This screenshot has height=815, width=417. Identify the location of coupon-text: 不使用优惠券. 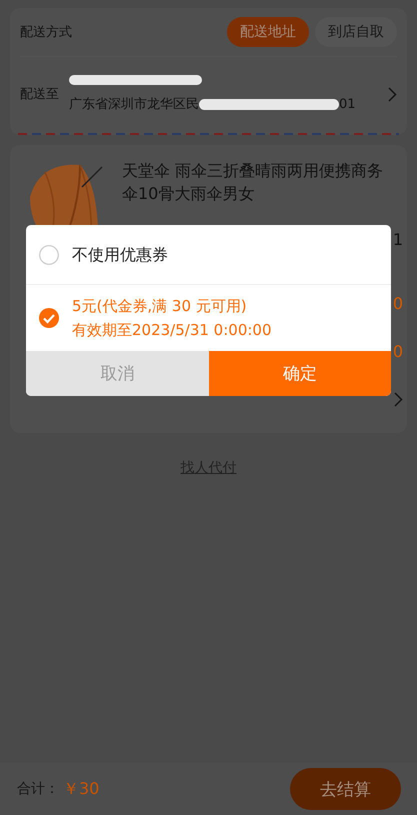
(120, 254).